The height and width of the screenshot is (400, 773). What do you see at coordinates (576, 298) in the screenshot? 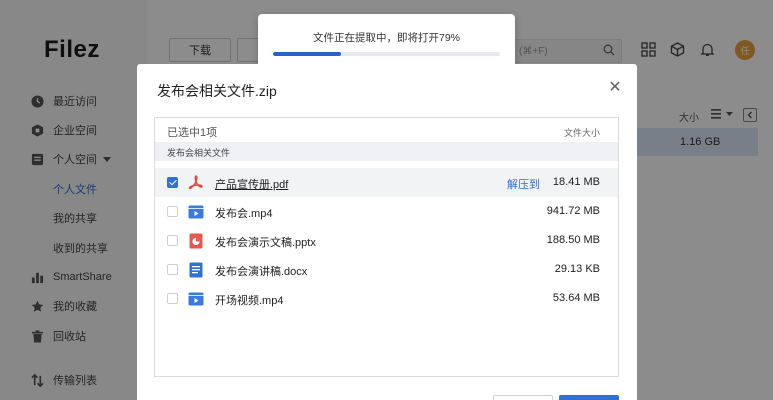
I see `file-size: 53.64 MB` at bounding box center [576, 298].